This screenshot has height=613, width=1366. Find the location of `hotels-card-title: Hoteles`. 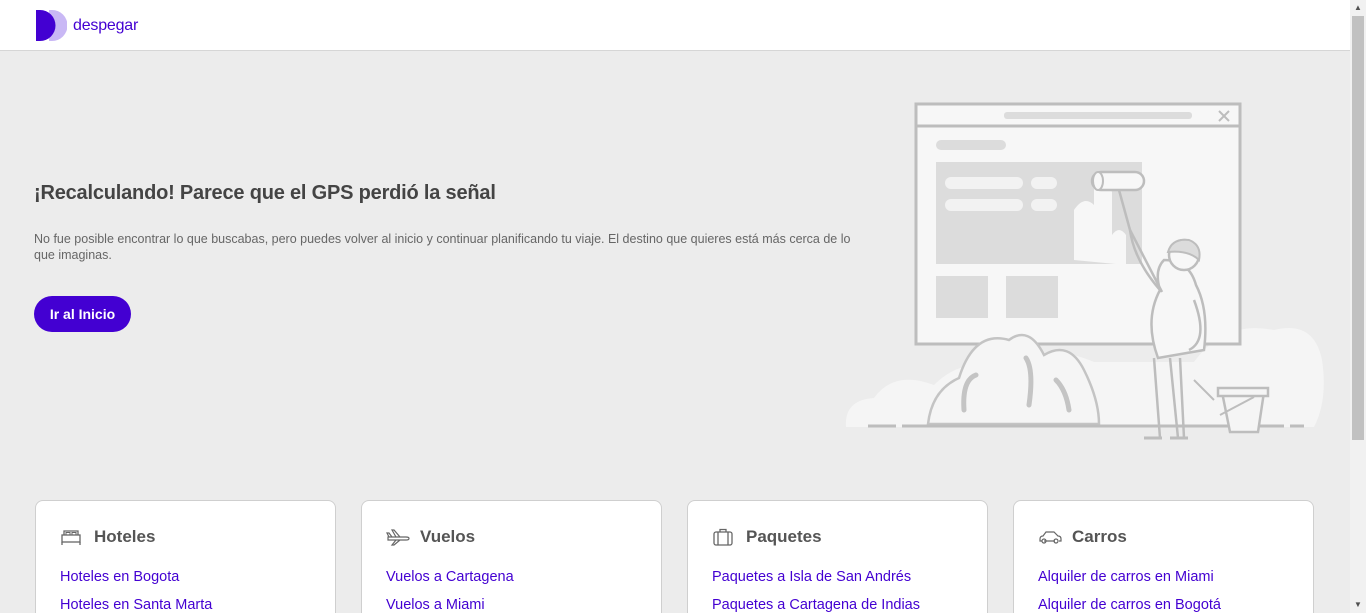

hotels-card-title: Hoteles is located at coordinates (125, 536).